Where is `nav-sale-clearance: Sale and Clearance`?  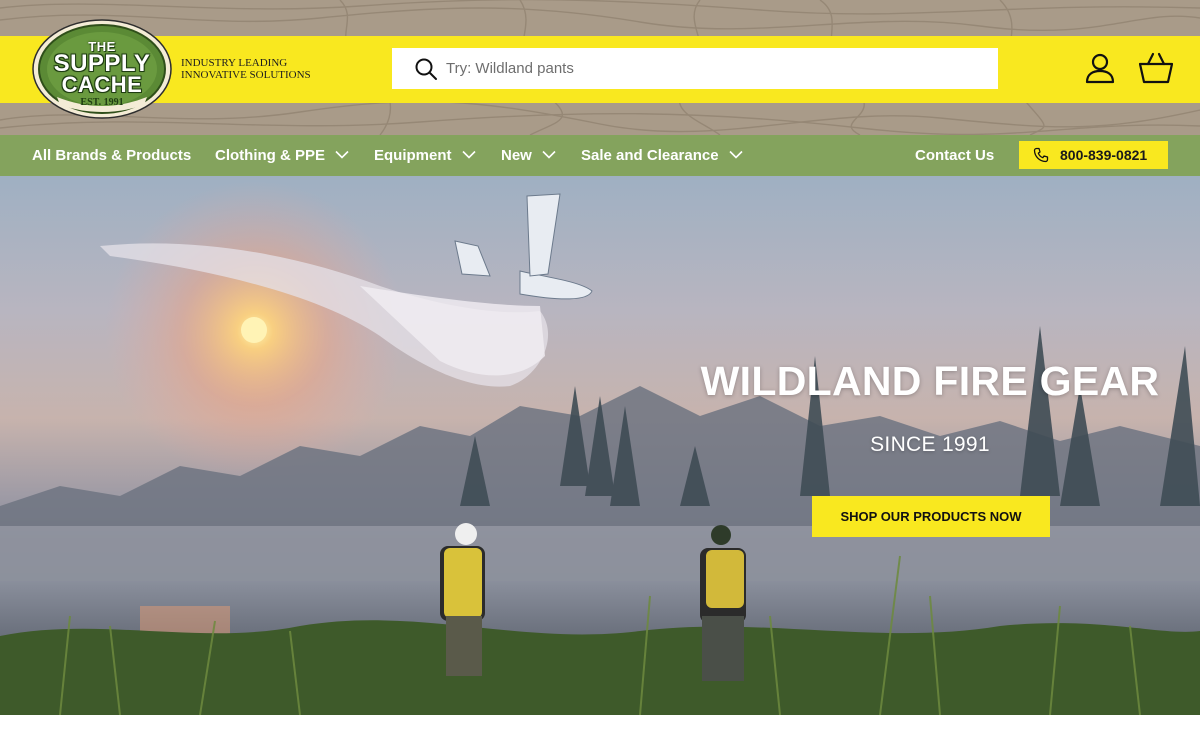 nav-sale-clearance: Sale and Clearance is located at coordinates (662, 155).